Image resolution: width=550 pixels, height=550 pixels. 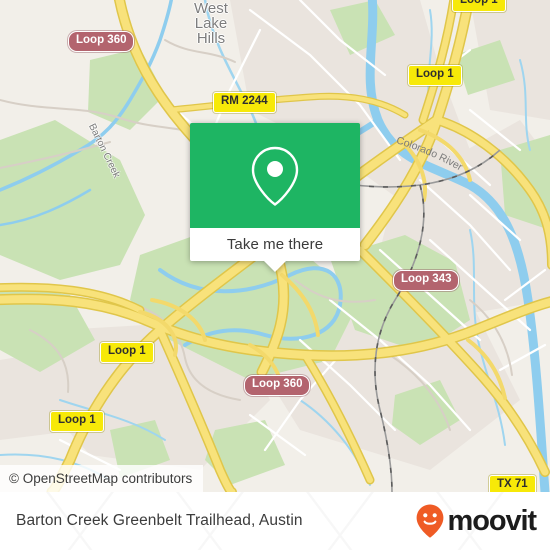 I want to click on osm-attribution: © OpenStreetMap contributors, so click(x=102, y=478).